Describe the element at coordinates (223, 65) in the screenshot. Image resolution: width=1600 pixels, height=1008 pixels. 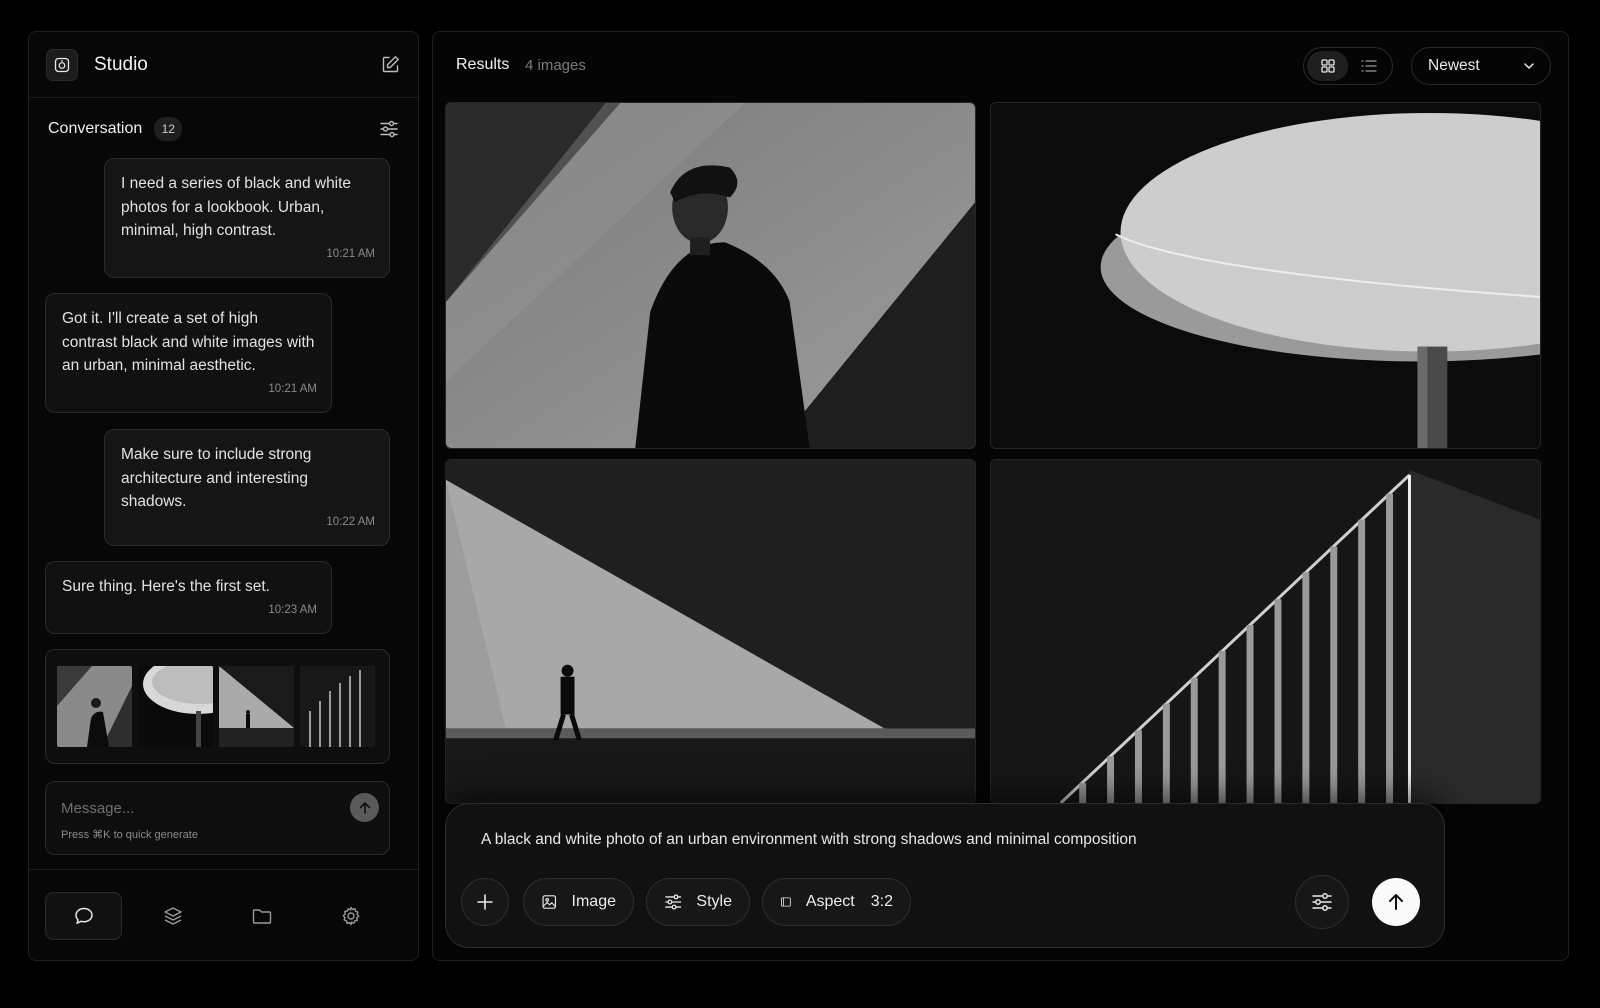
I see `sidebar-header: Studio` at that location.